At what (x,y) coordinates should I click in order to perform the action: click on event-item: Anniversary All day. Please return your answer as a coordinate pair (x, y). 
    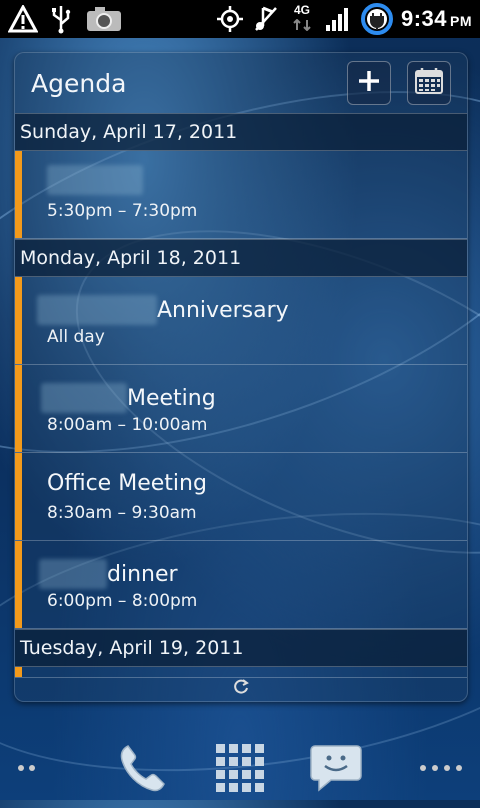
    Looking at the image, I should click on (241, 321).